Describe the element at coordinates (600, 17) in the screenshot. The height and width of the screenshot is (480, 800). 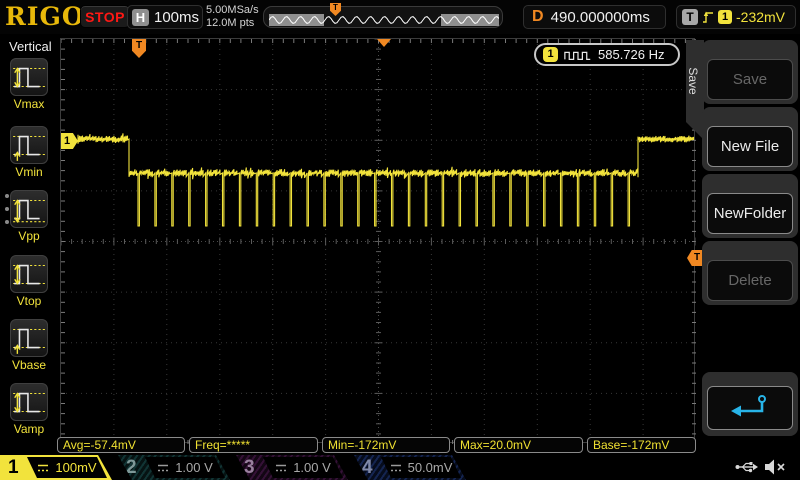
I see `delay-value: 490.000000ms` at that location.